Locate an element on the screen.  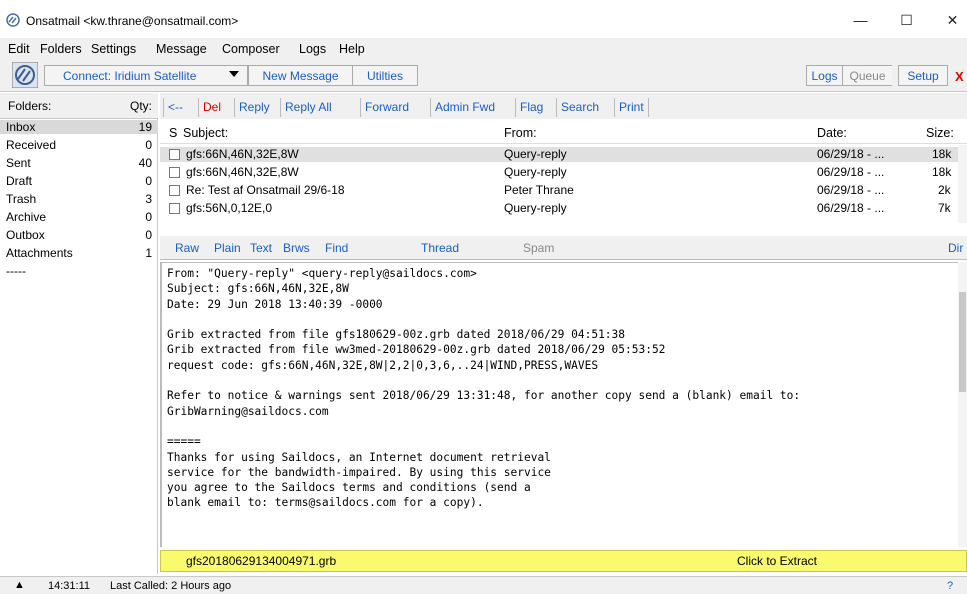
extract-button: Click to Extract is located at coordinates (777, 561).